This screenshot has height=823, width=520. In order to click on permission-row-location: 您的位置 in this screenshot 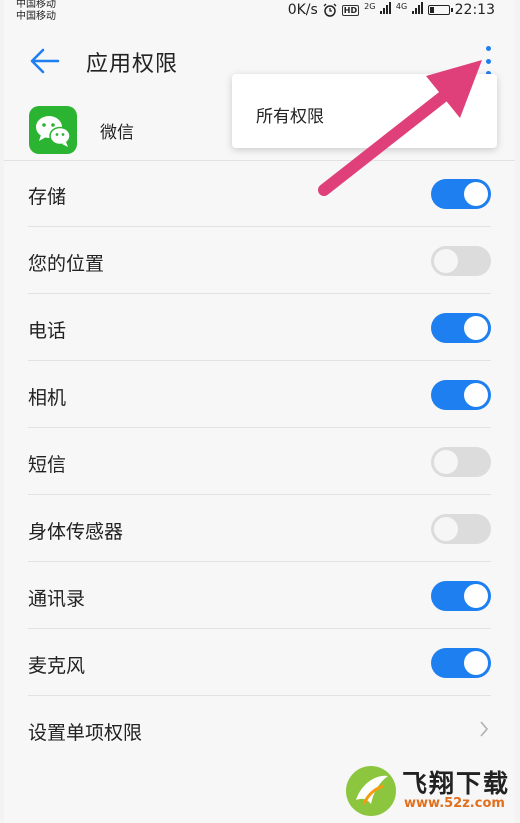, I will do `click(259, 260)`.